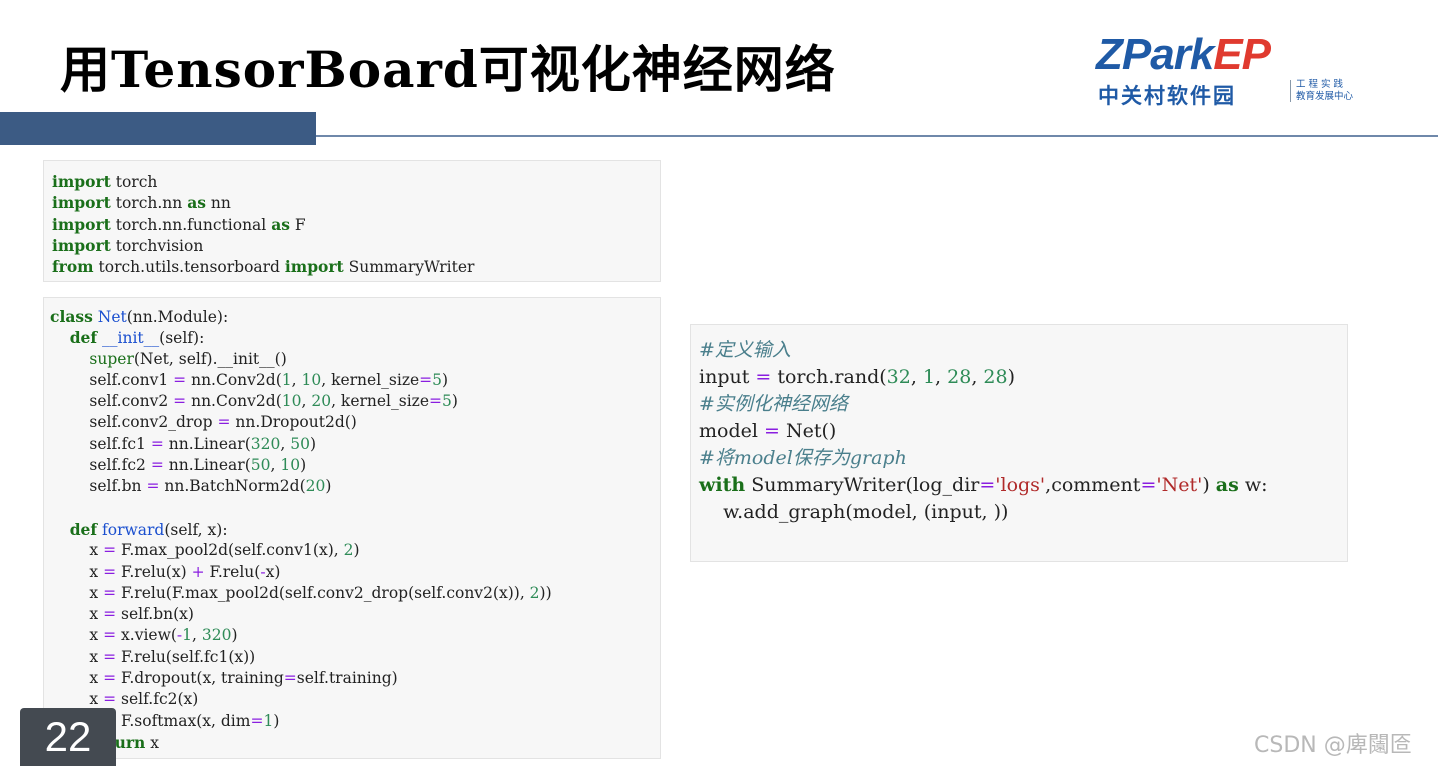  I want to click on code-line: self.conv2_drop = nn.Dropout2d(), so click(203, 422).